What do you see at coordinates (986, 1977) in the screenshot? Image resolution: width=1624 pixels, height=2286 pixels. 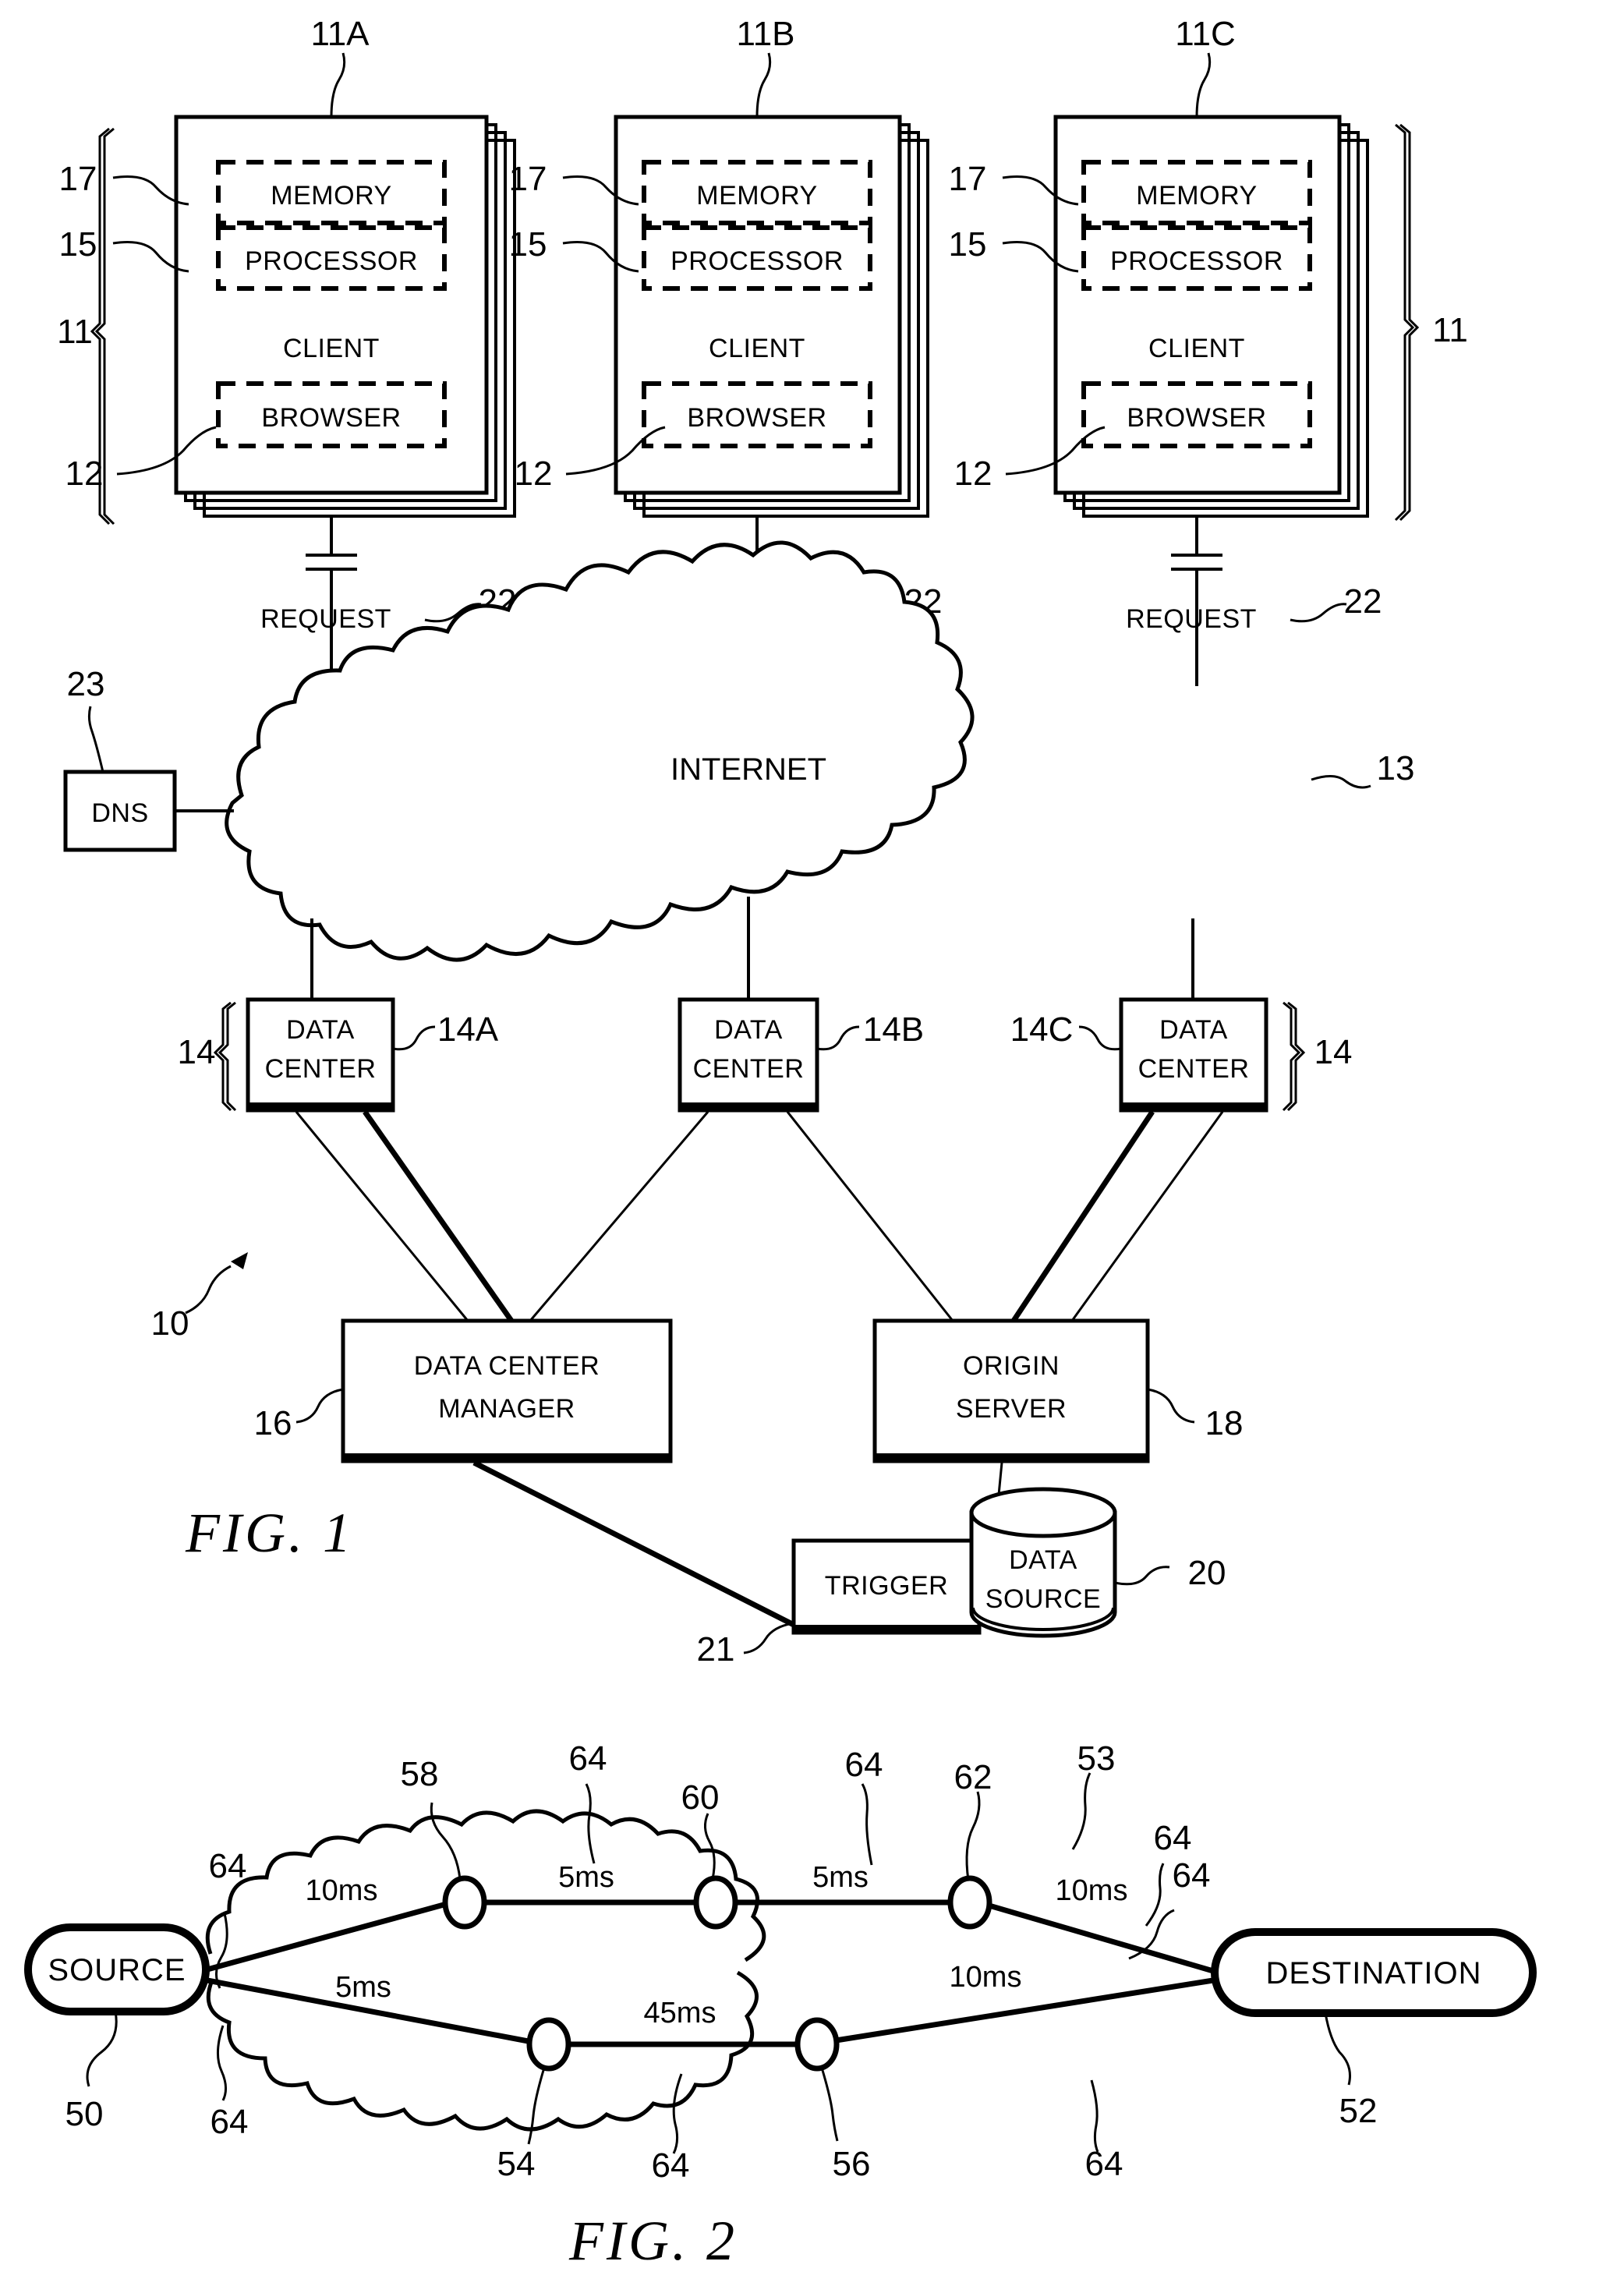 I see `latency-lower-2: 10ms` at bounding box center [986, 1977].